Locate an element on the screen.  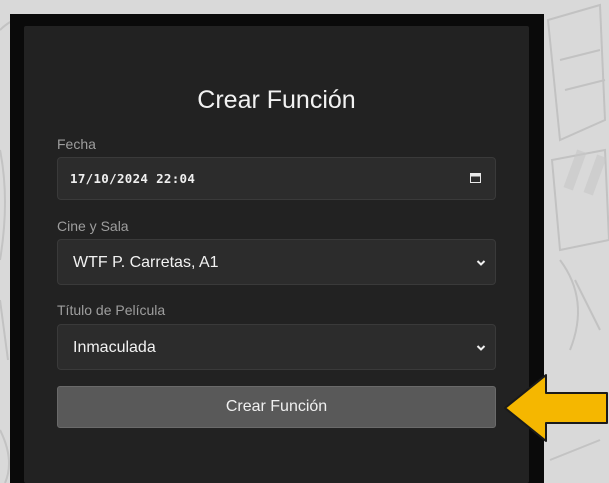
date-value: 17/10/2024 22:04 is located at coordinates (133, 178).